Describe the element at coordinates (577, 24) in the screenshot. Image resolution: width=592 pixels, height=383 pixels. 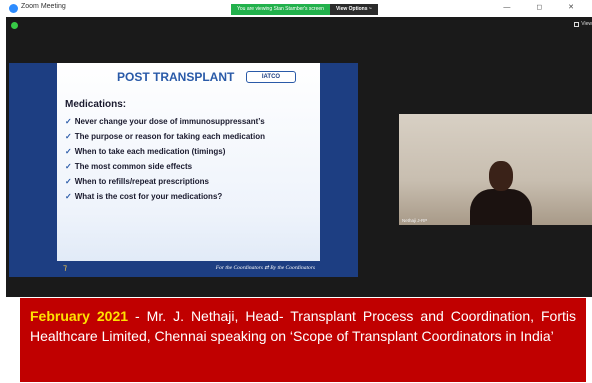
I see `grid-view-icon` at that location.